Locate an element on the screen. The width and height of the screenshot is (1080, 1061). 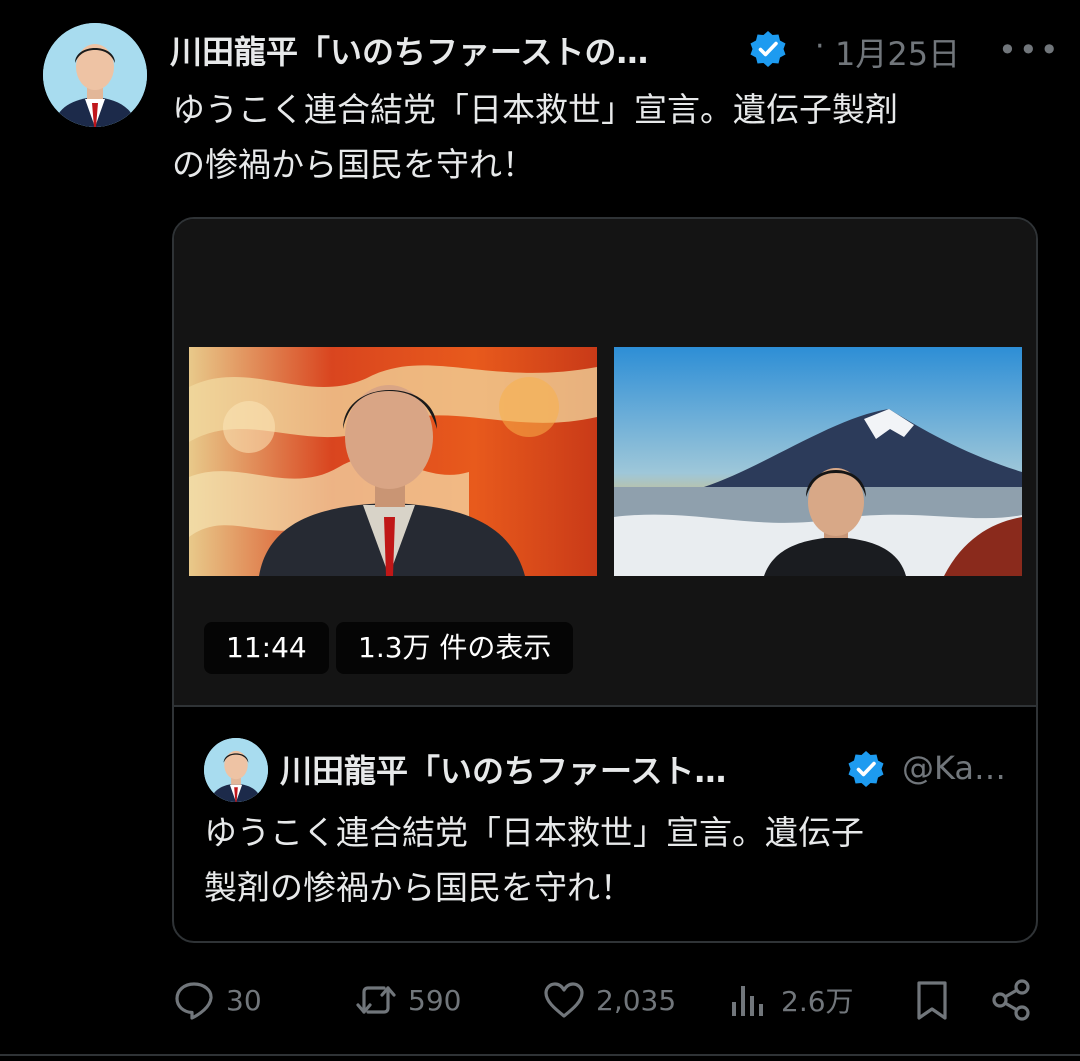
video-frame-left is located at coordinates (393, 461).